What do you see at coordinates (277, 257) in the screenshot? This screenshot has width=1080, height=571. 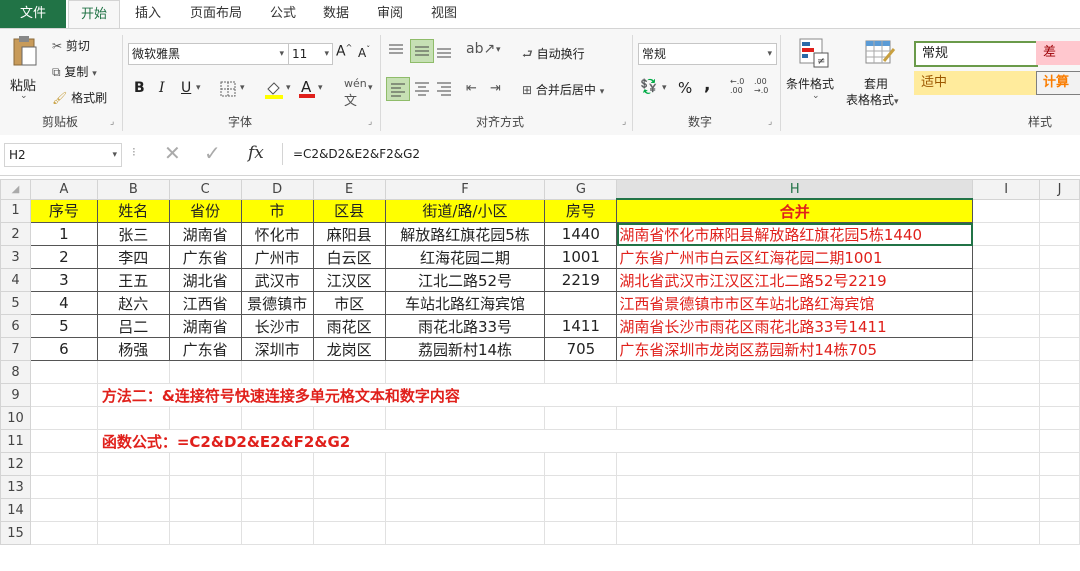 I see `cell: 广州市` at bounding box center [277, 257].